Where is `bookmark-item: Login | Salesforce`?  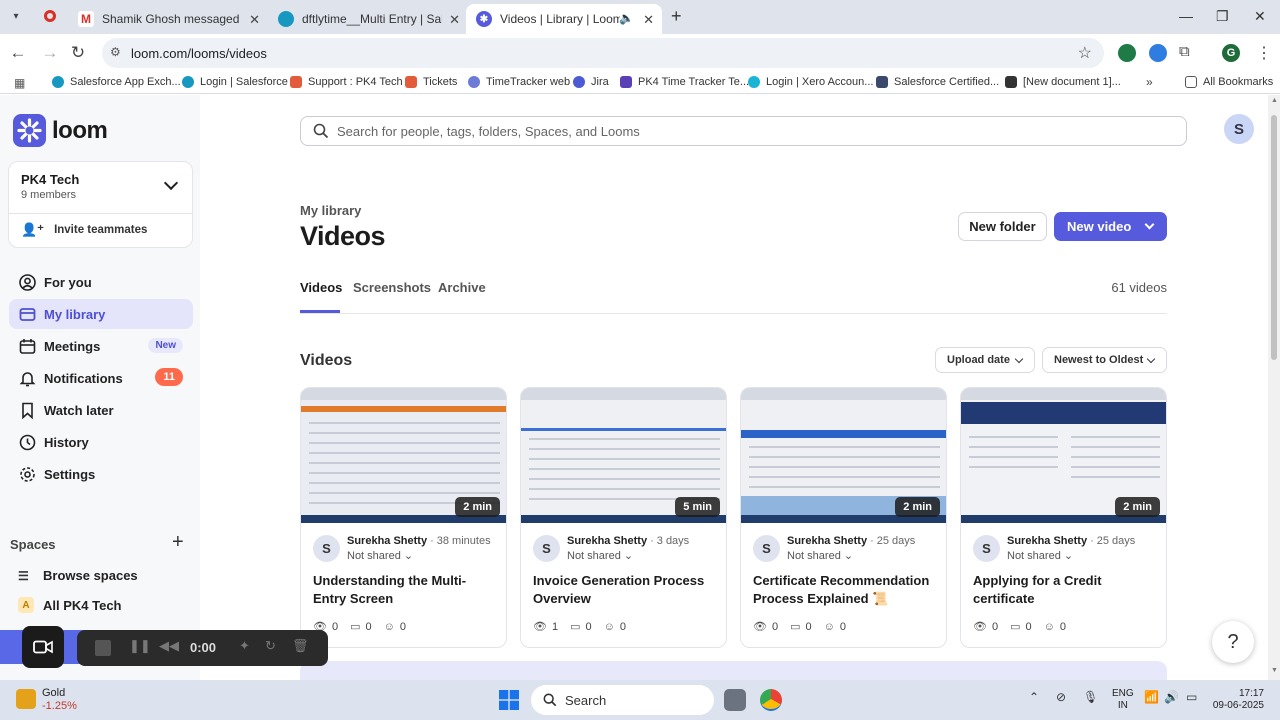
bookmark-item: Login | Salesforce is located at coordinates (235, 82).